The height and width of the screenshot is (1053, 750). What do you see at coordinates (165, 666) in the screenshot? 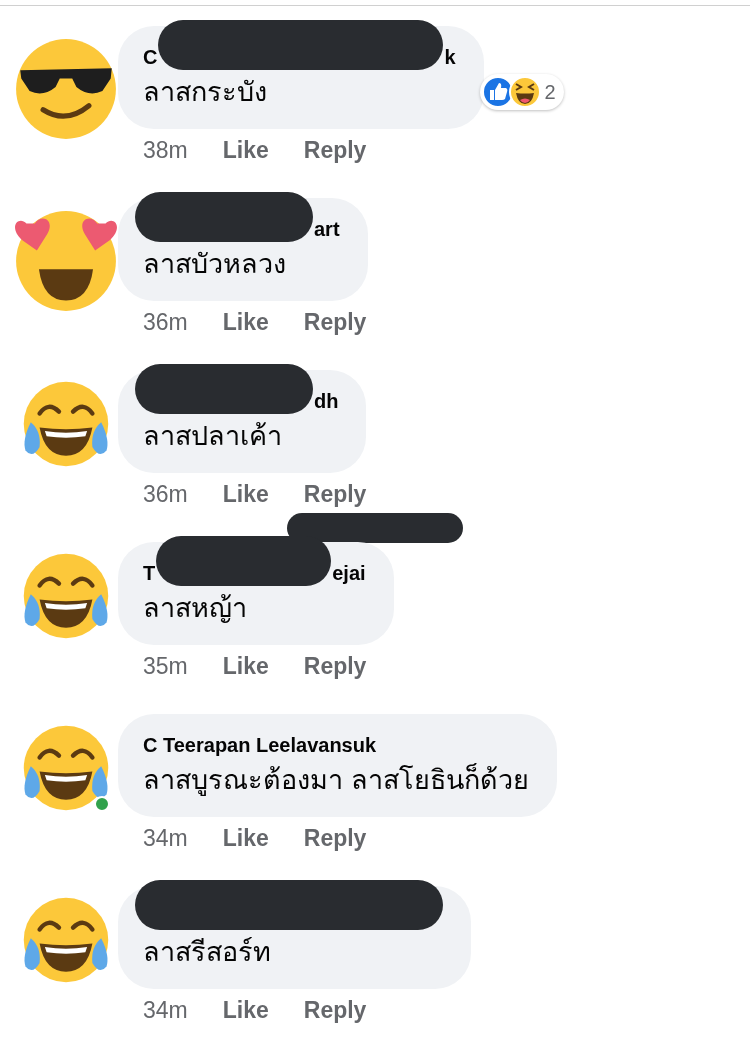
I see `comment-time: 35m` at bounding box center [165, 666].